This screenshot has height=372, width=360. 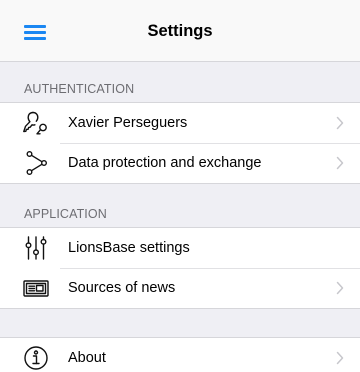 I want to click on sliders-icon, so click(x=36, y=248).